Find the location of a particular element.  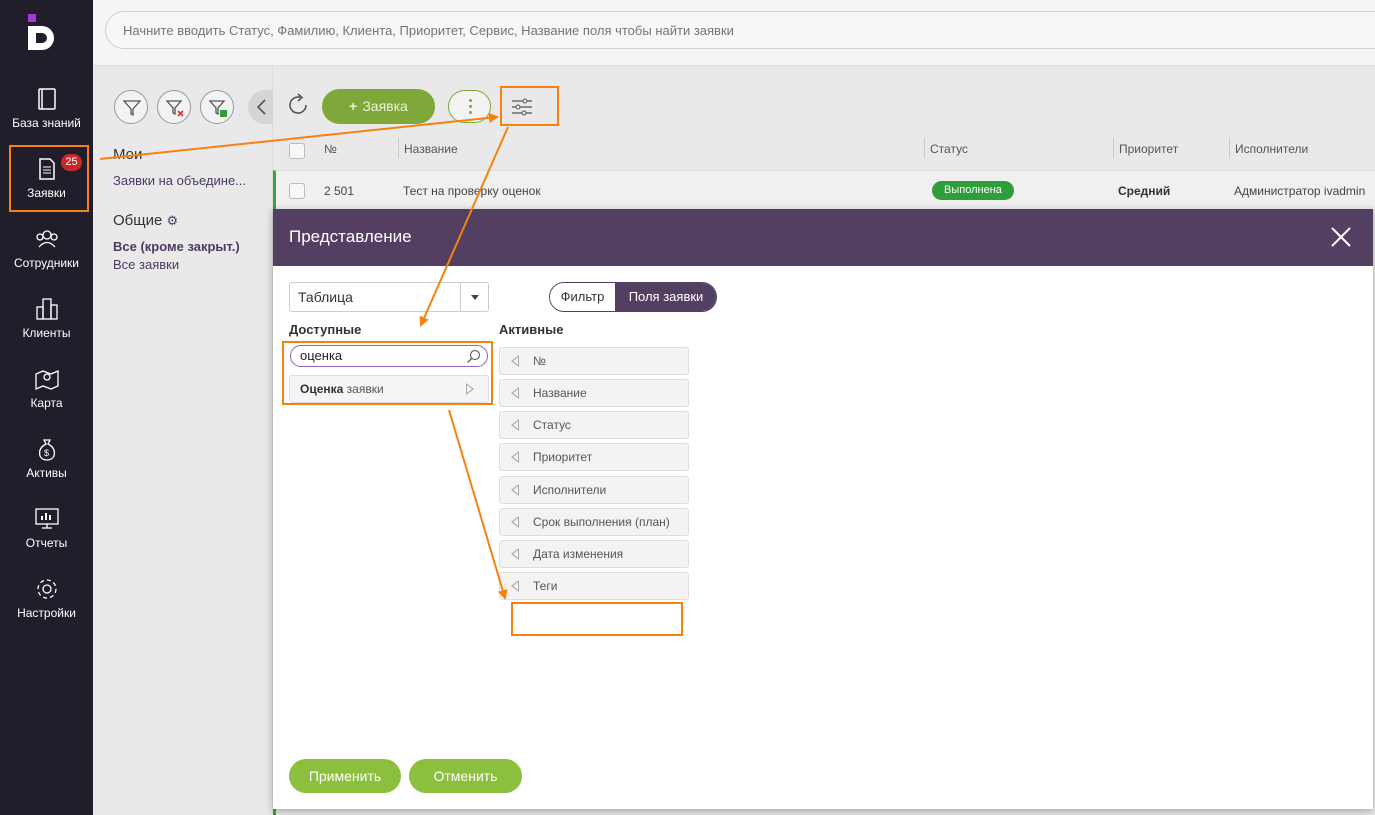

active-field-item: Теги is located at coordinates (594, 586).